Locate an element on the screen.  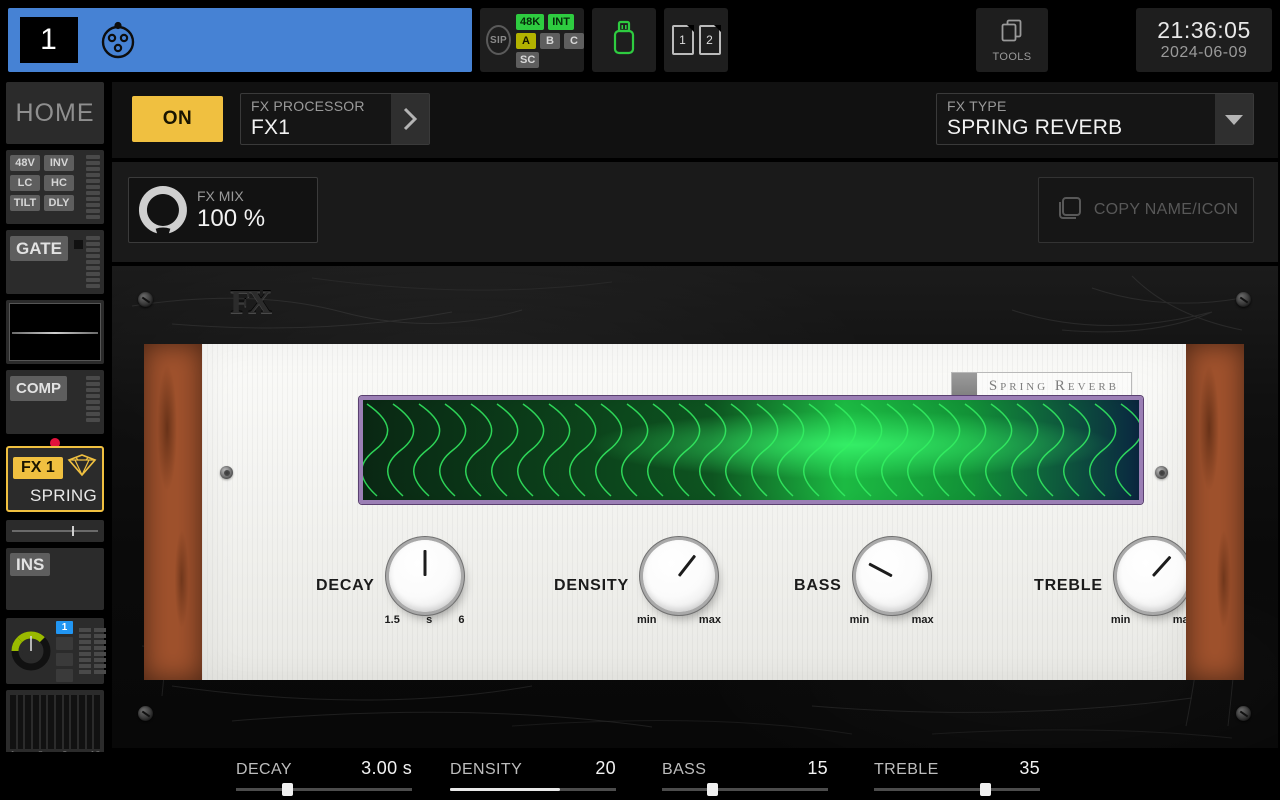
bus-cell-active: 1 is located at coordinates (64, 627).